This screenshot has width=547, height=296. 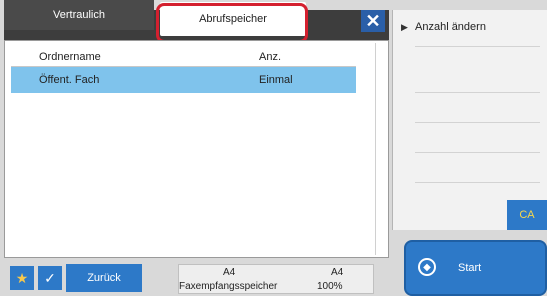 I want to click on tab-vertraulich-label: Vertraulich, so click(x=79, y=15).